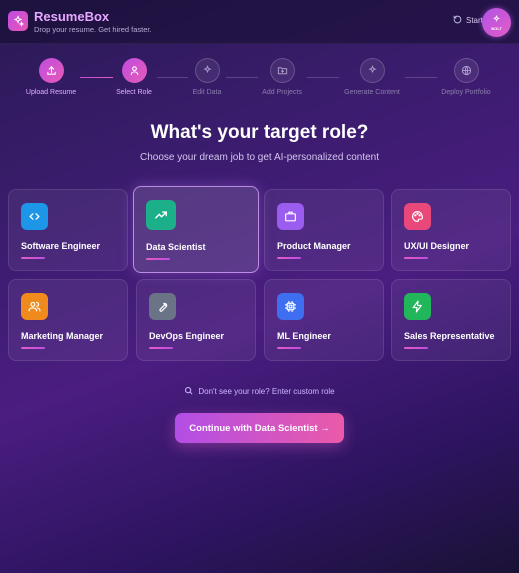  I want to click on role-name: UX/UI Designer, so click(437, 246).